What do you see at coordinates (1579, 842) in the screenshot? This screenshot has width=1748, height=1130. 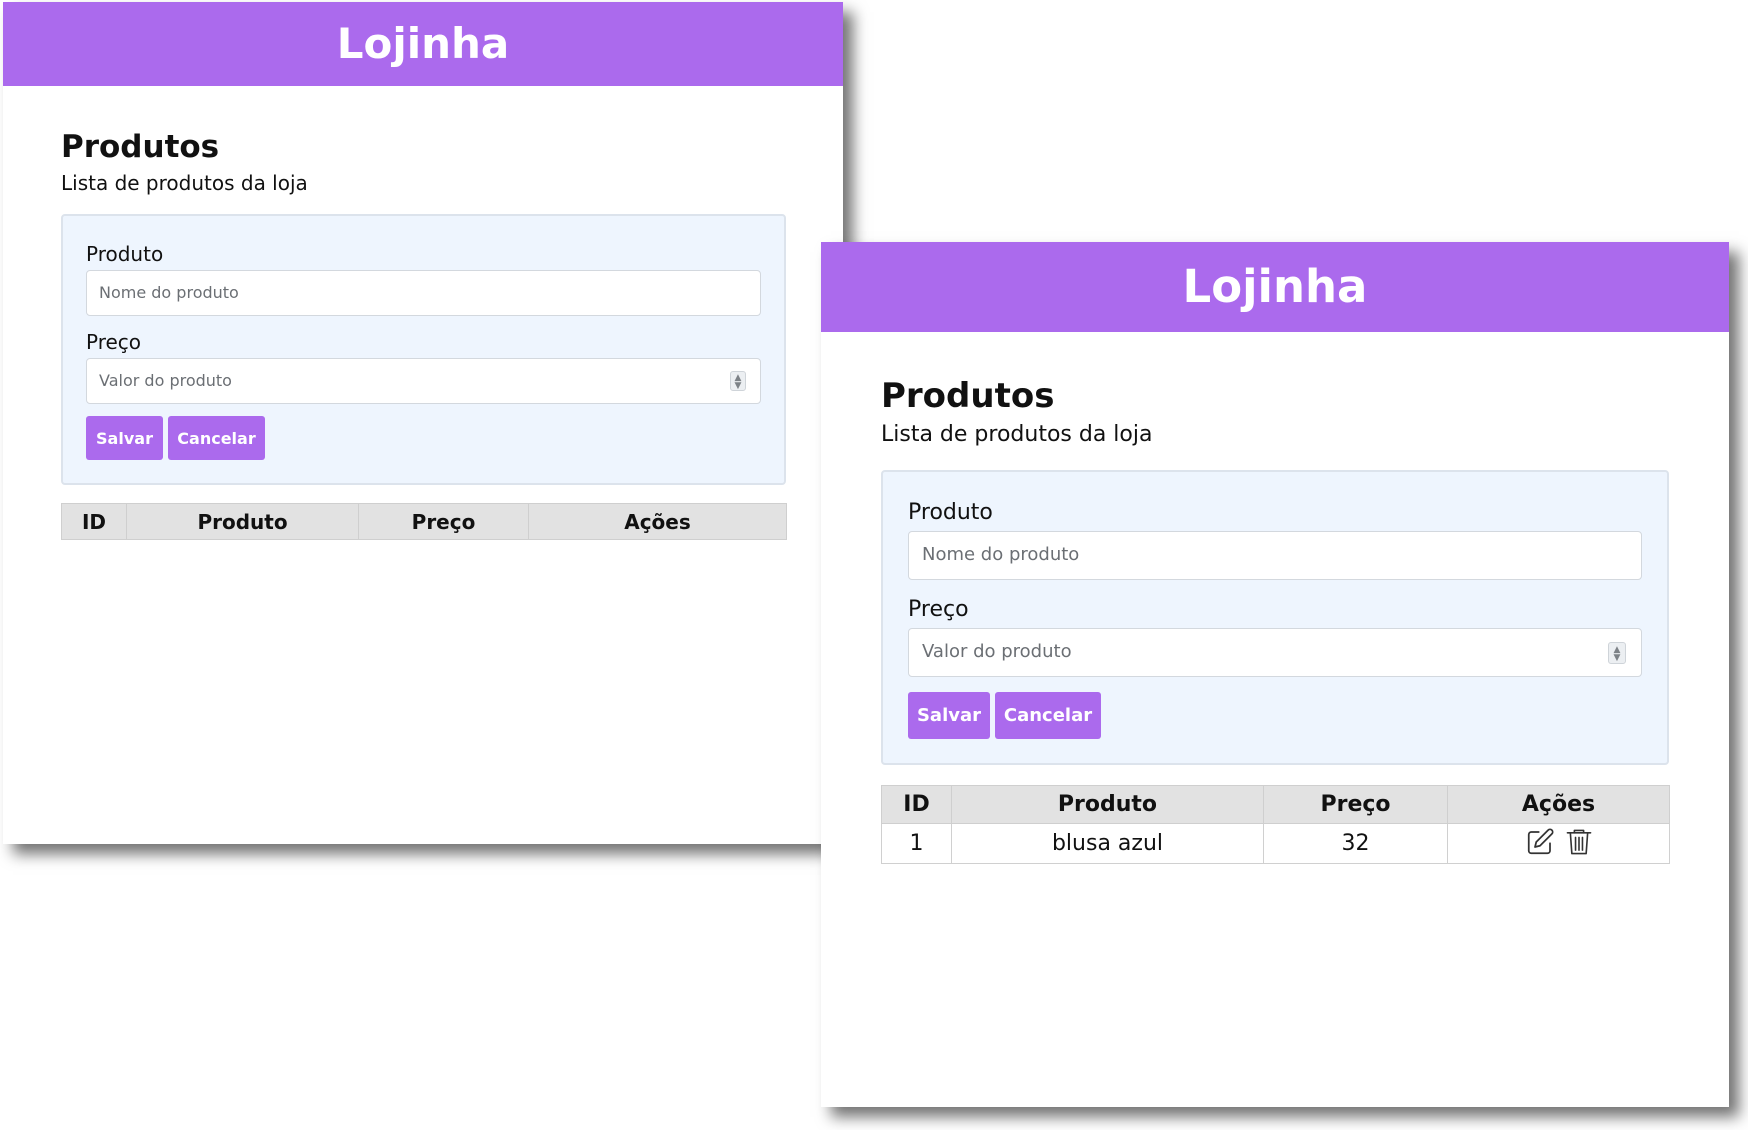 I see `trash-icon` at bounding box center [1579, 842].